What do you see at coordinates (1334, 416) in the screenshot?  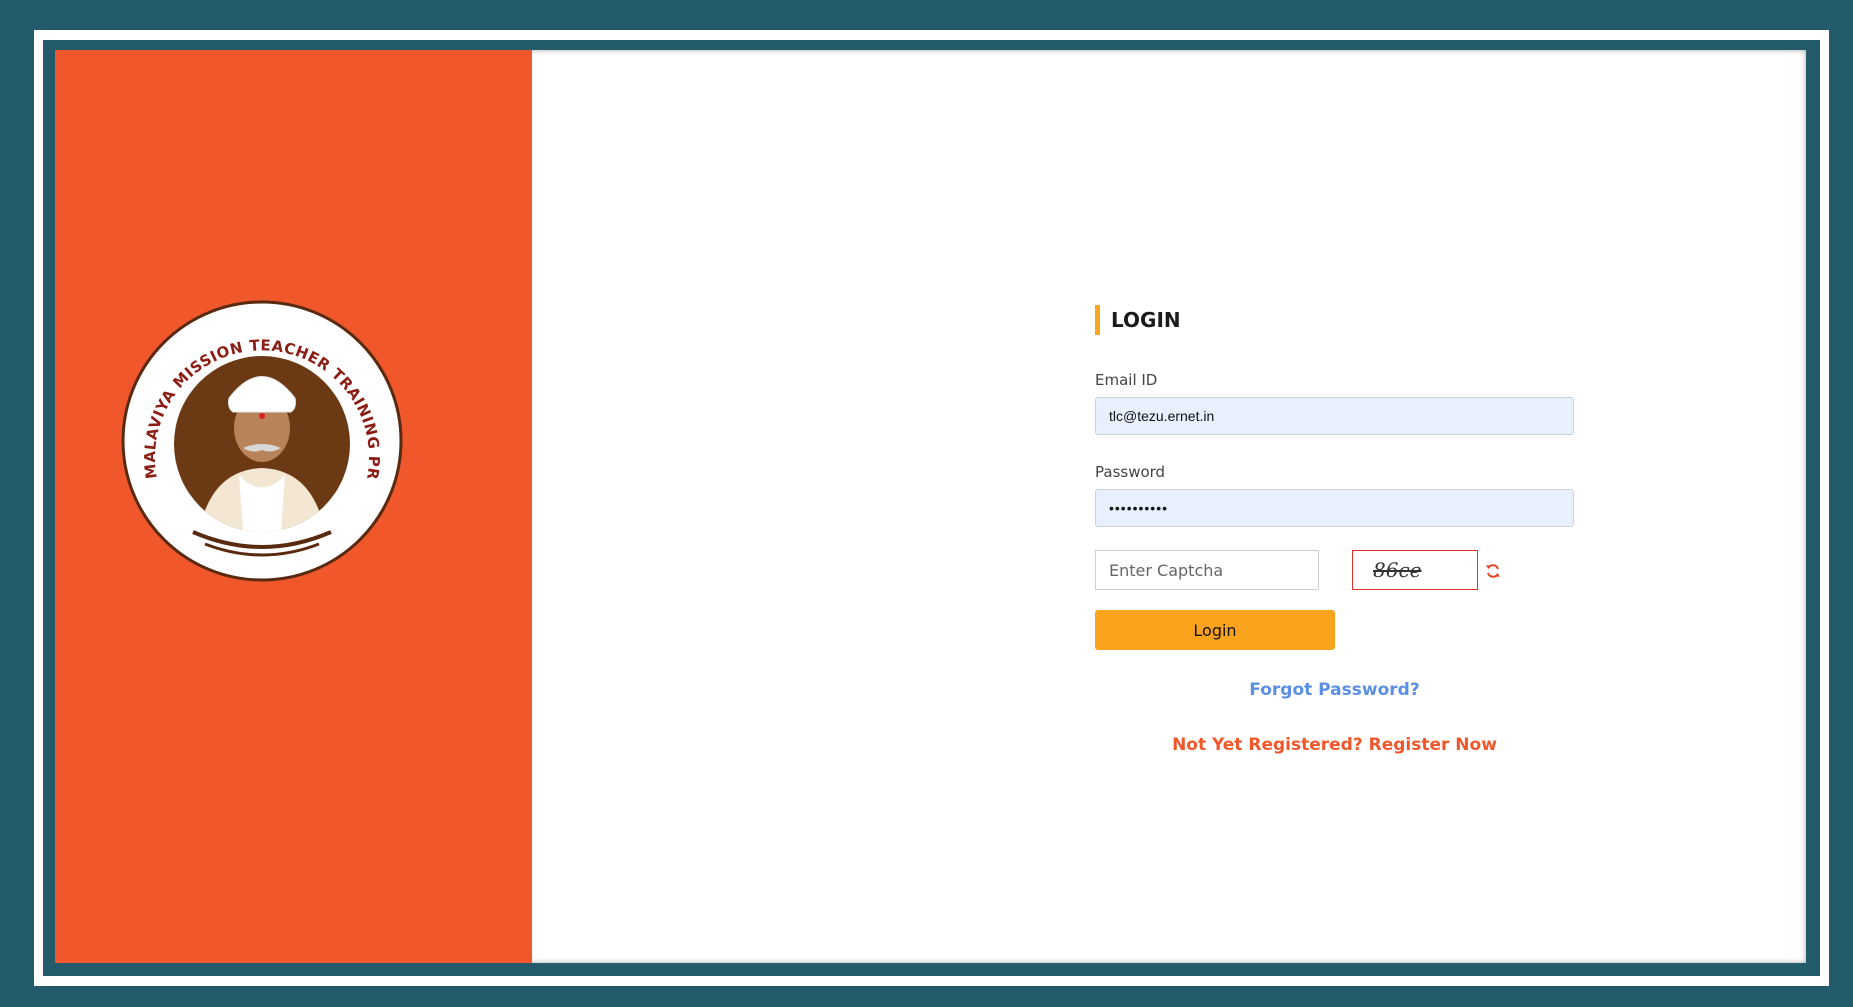 I see `email-field` at bounding box center [1334, 416].